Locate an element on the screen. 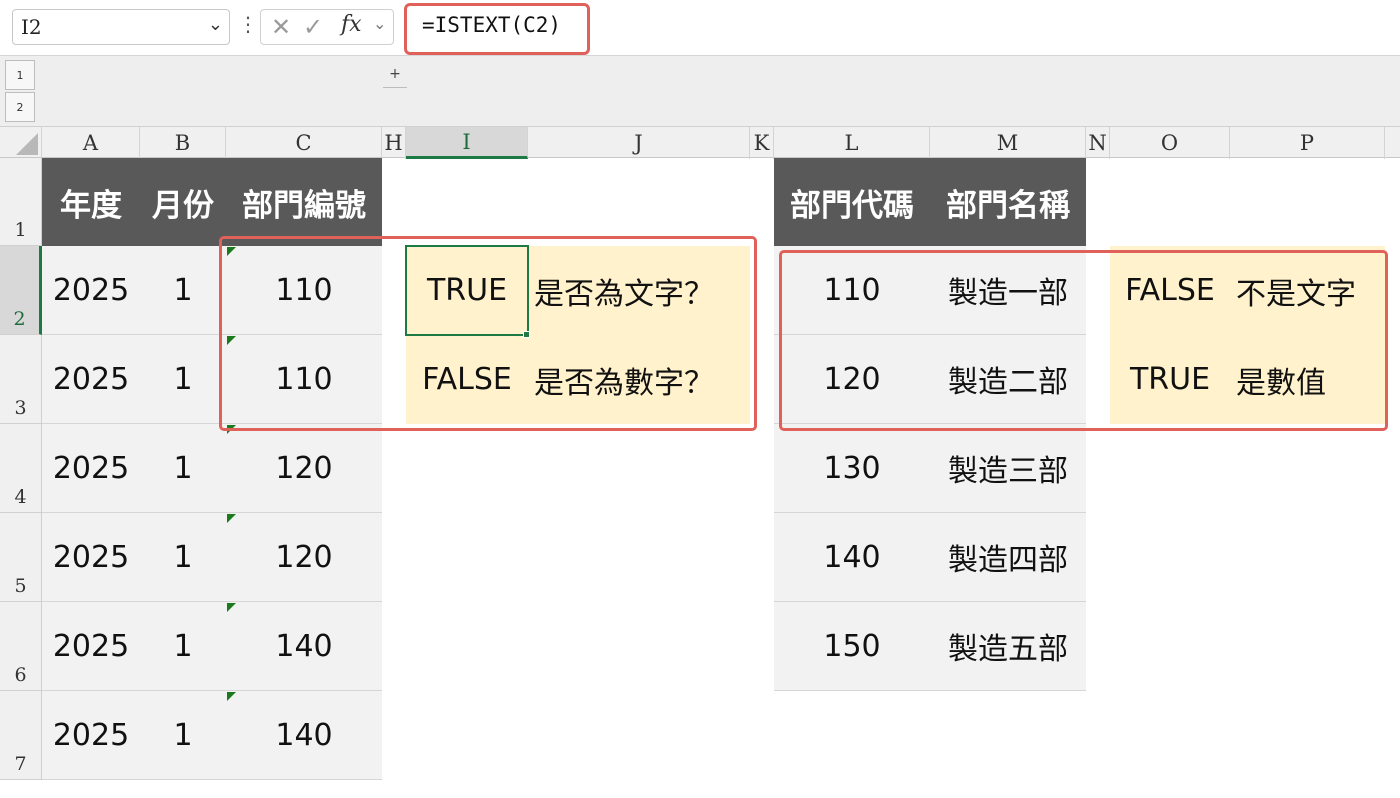 The width and height of the screenshot is (1400, 798). insert-function-icon: fx is located at coordinates (351, 24).